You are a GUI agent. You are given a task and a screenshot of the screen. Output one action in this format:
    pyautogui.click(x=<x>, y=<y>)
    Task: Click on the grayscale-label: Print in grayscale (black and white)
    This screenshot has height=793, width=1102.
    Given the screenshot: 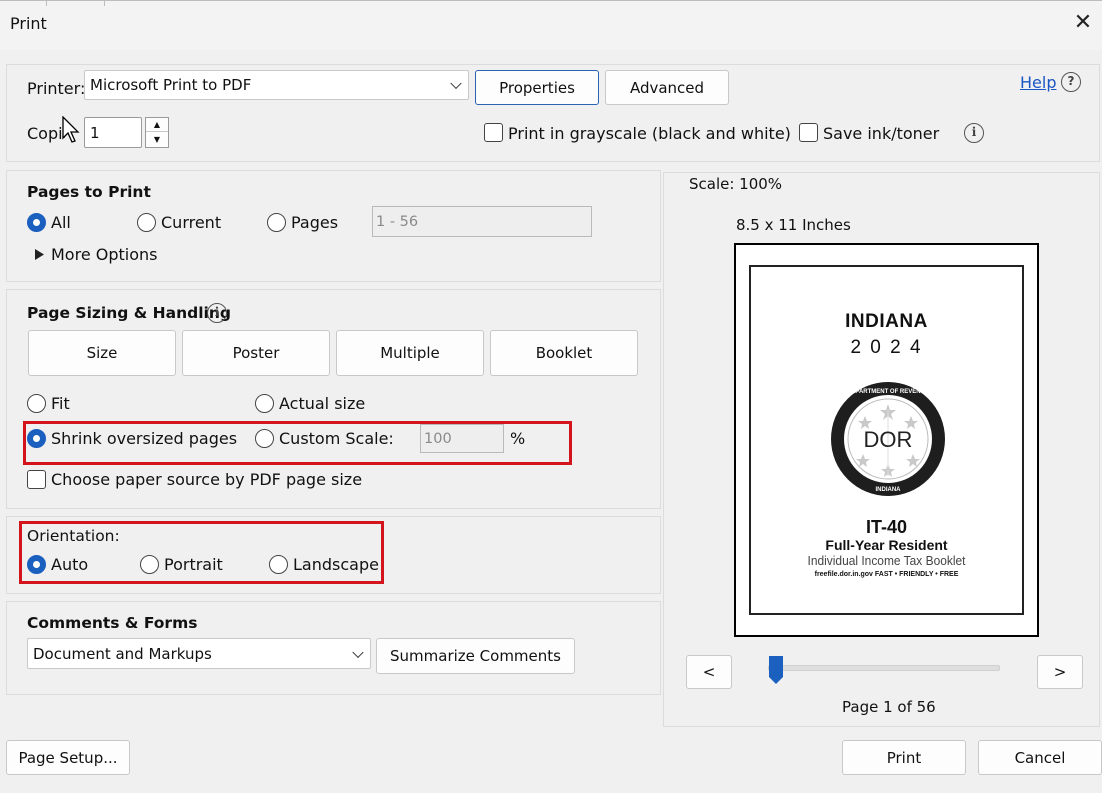 What is the action you would take?
    pyautogui.click(x=649, y=133)
    